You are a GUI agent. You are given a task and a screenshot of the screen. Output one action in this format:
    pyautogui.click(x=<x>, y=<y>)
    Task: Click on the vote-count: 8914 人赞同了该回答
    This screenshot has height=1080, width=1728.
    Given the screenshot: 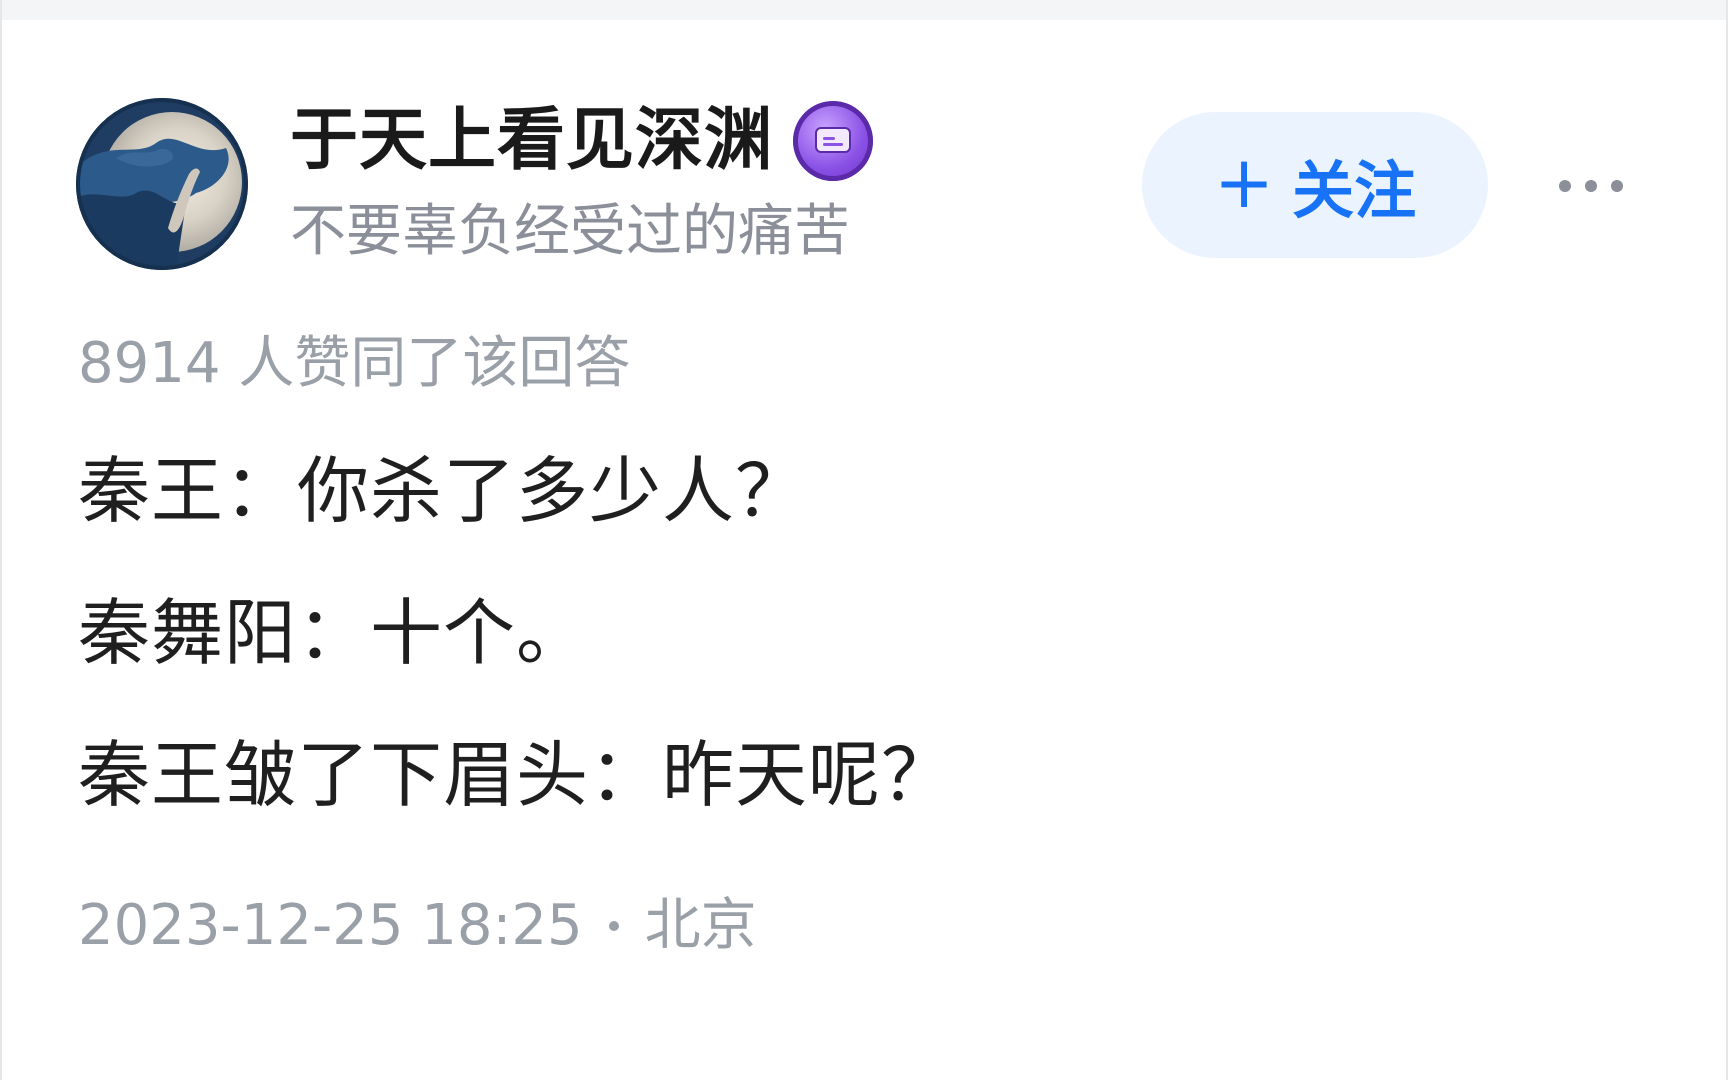 What is the action you would take?
    pyautogui.click(x=354, y=364)
    